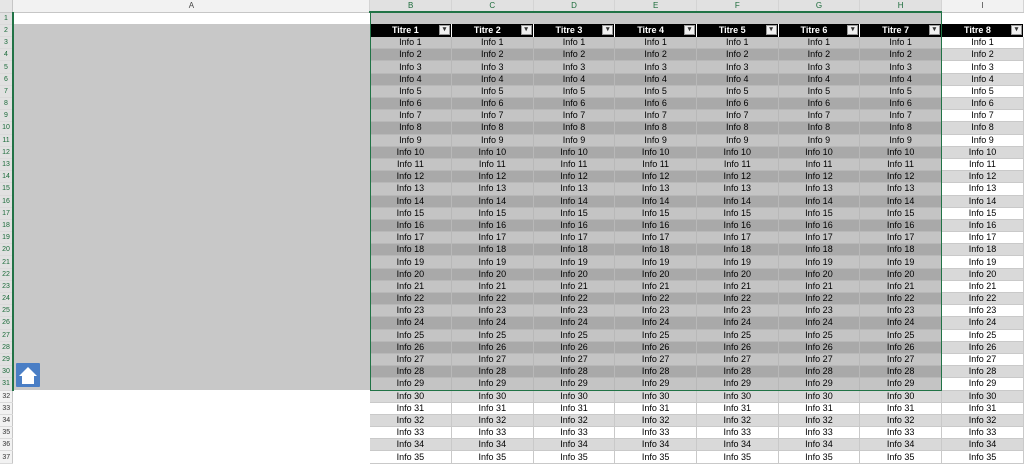 This screenshot has height=465, width=1024. Describe the element at coordinates (191, 6) in the screenshot. I see `column-header-a: A` at that location.